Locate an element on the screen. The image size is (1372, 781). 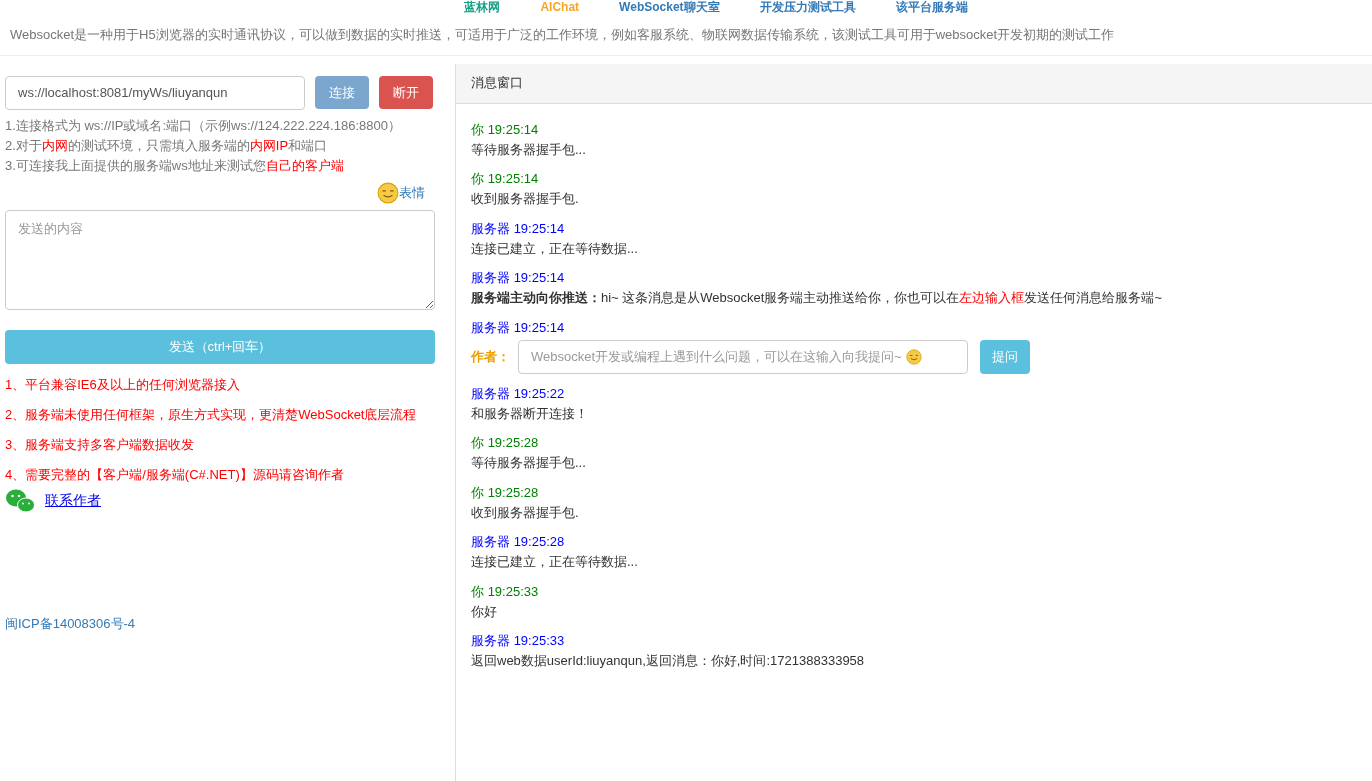
nav-link: 蓝林网 is located at coordinates (482, 7).